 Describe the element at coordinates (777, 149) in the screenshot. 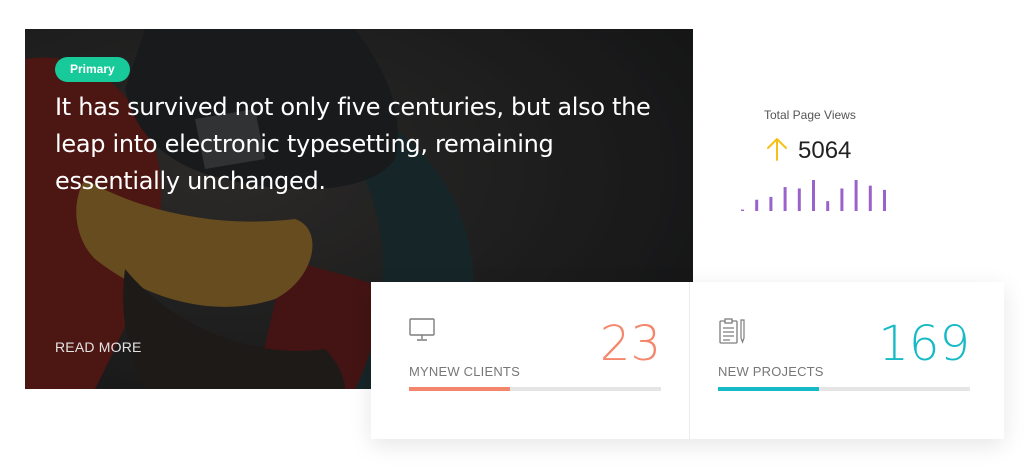

I see `arrow-up-icon` at that location.